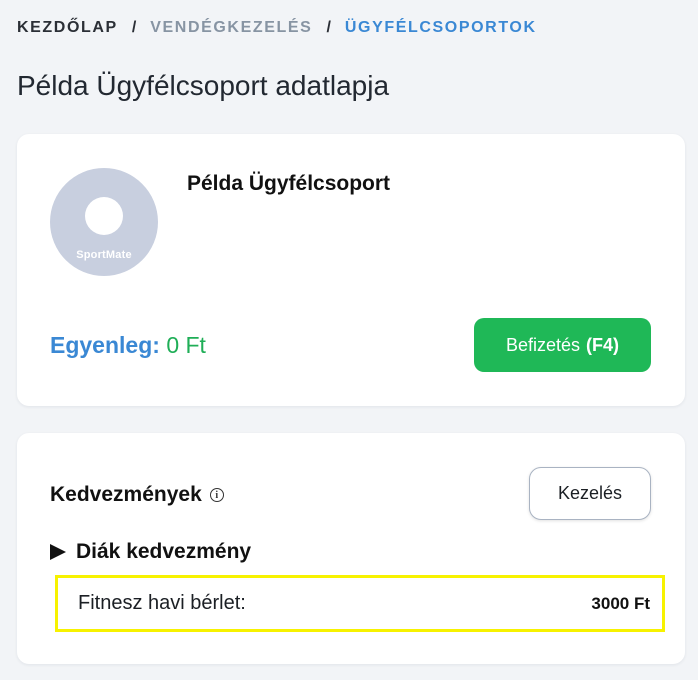  What do you see at coordinates (126, 494) in the screenshot?
I see `discounts-title: Kedvezmények` at bounding box center [126, 494].